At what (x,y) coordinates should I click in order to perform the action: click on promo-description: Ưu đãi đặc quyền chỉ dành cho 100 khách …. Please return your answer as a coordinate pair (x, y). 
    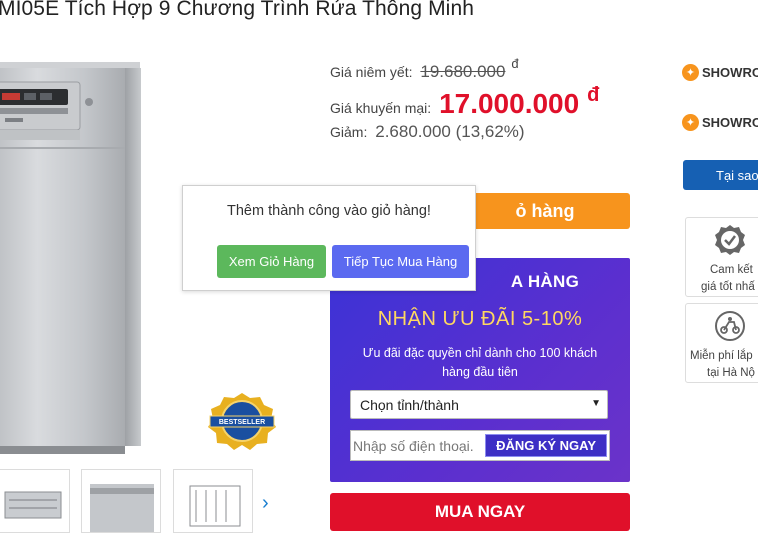
    Looking at the image, I should click on (480, 362).